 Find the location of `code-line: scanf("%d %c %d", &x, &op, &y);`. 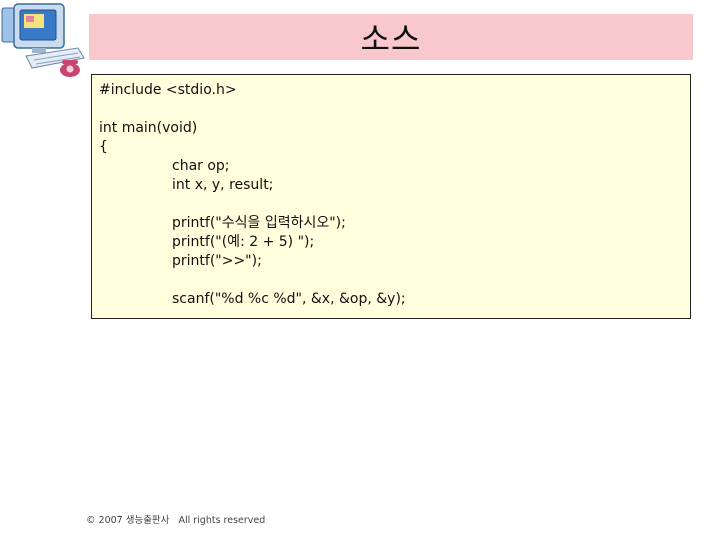

code-line: scanf("%d %c %d", &x, &op, &y); is located at coordinates (289, 299).